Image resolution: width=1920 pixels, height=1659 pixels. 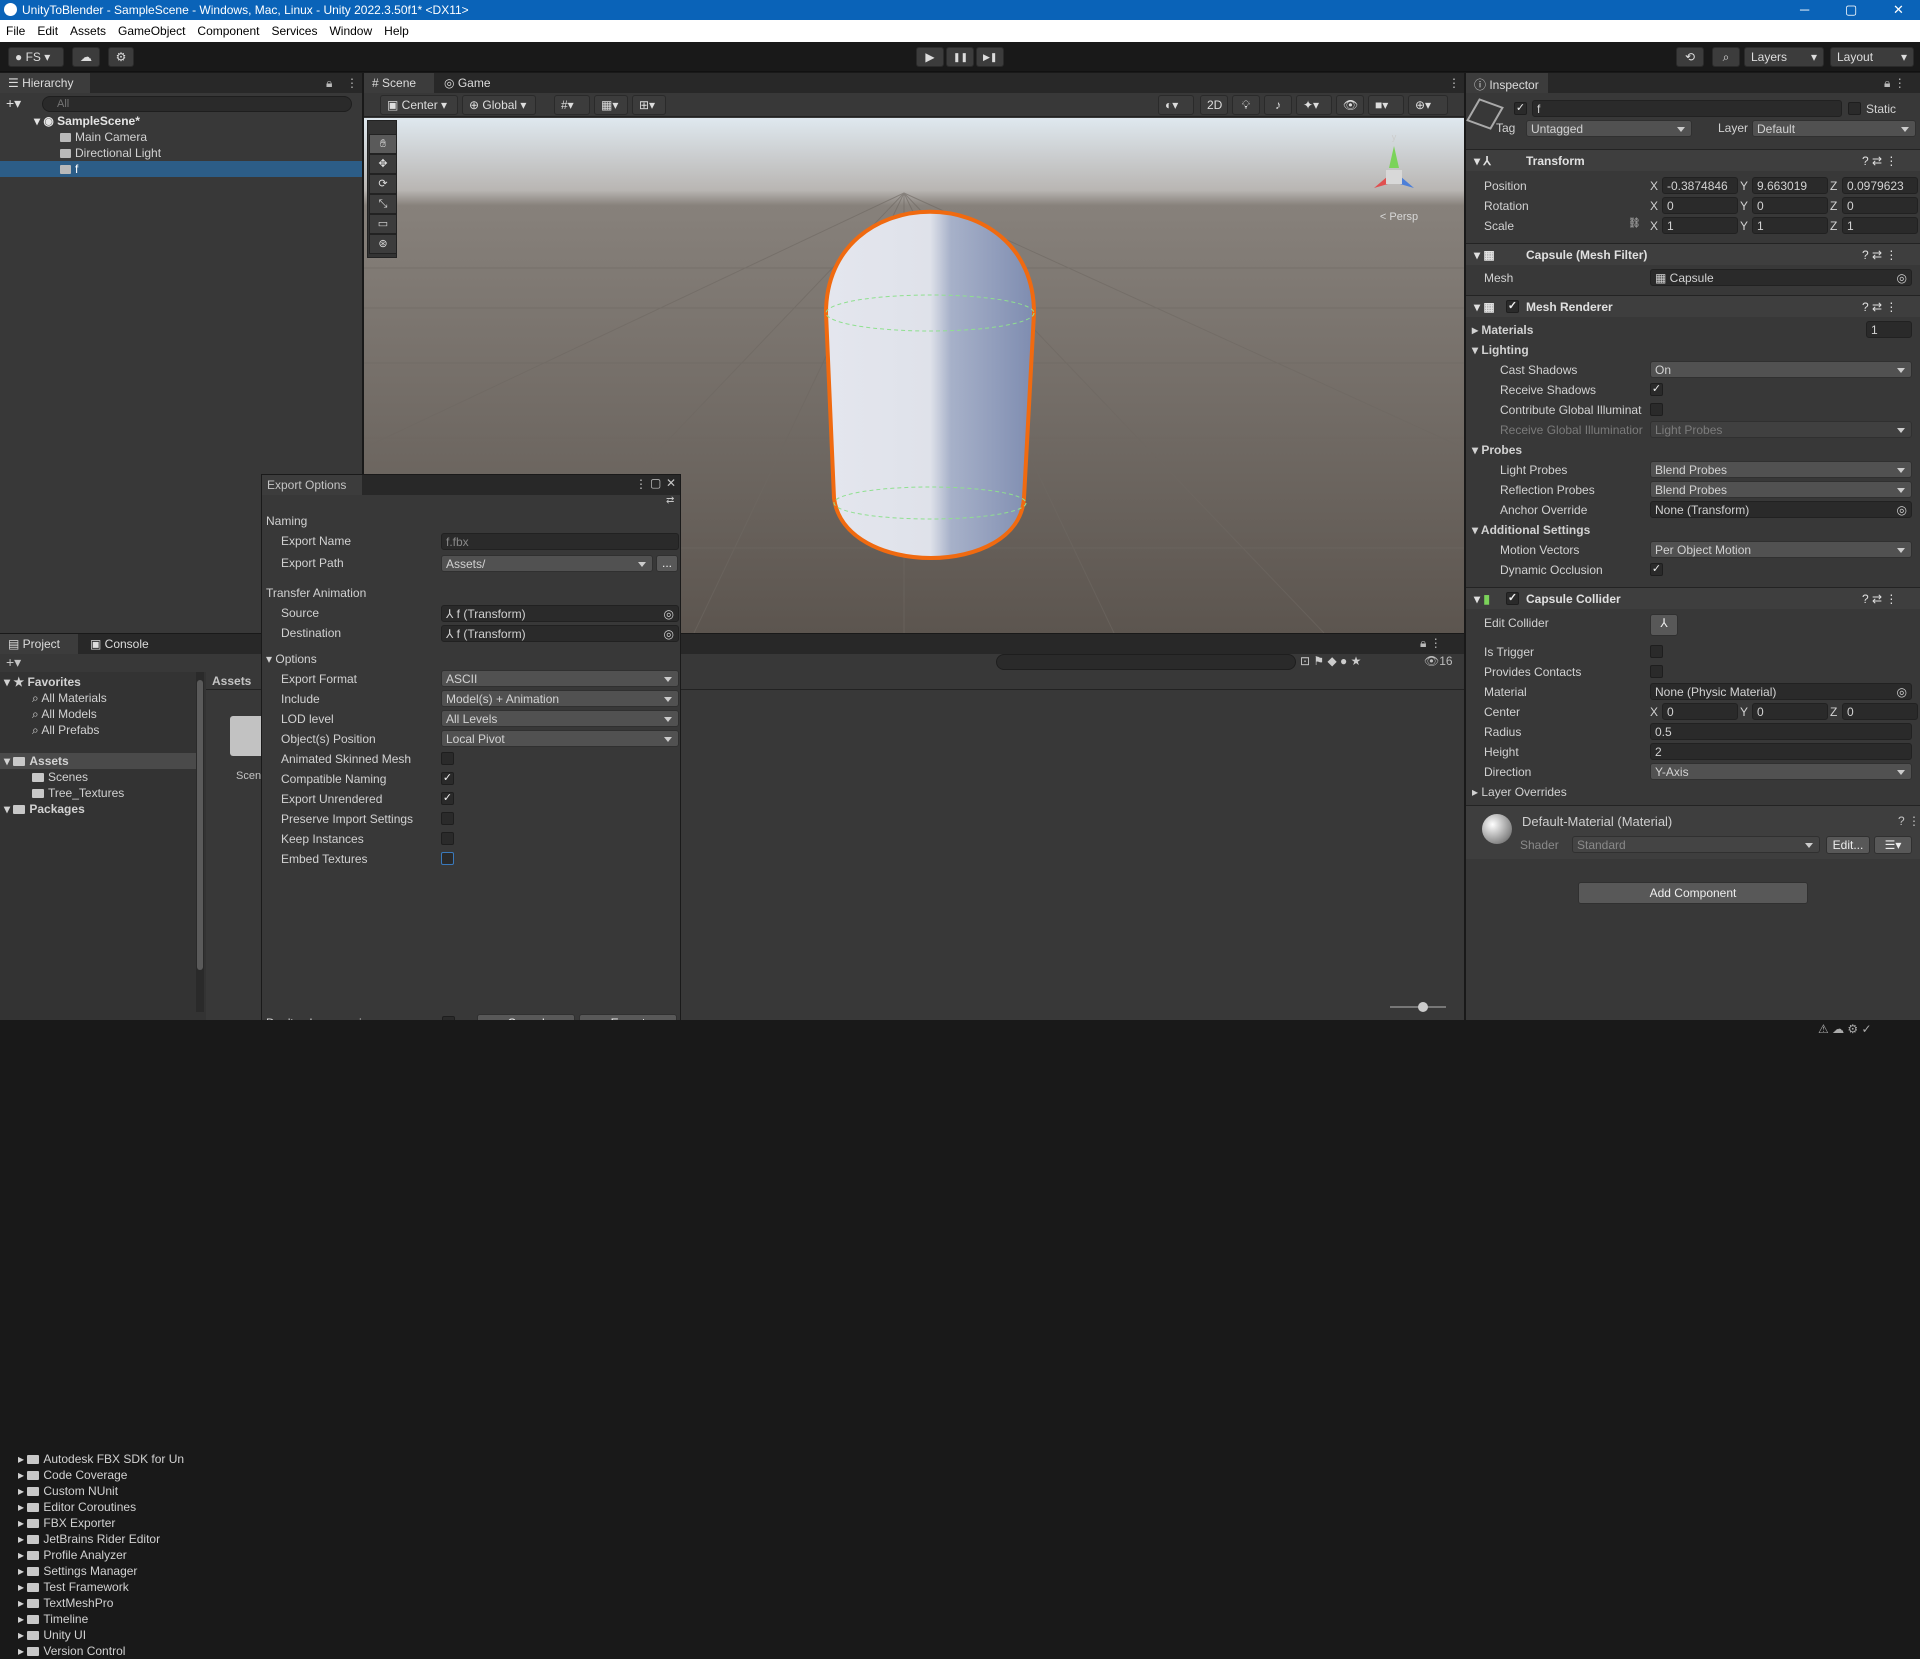 I want to click on package-folder: ▸ JetBrains Rider Editor, so click(x=89, y=1539).